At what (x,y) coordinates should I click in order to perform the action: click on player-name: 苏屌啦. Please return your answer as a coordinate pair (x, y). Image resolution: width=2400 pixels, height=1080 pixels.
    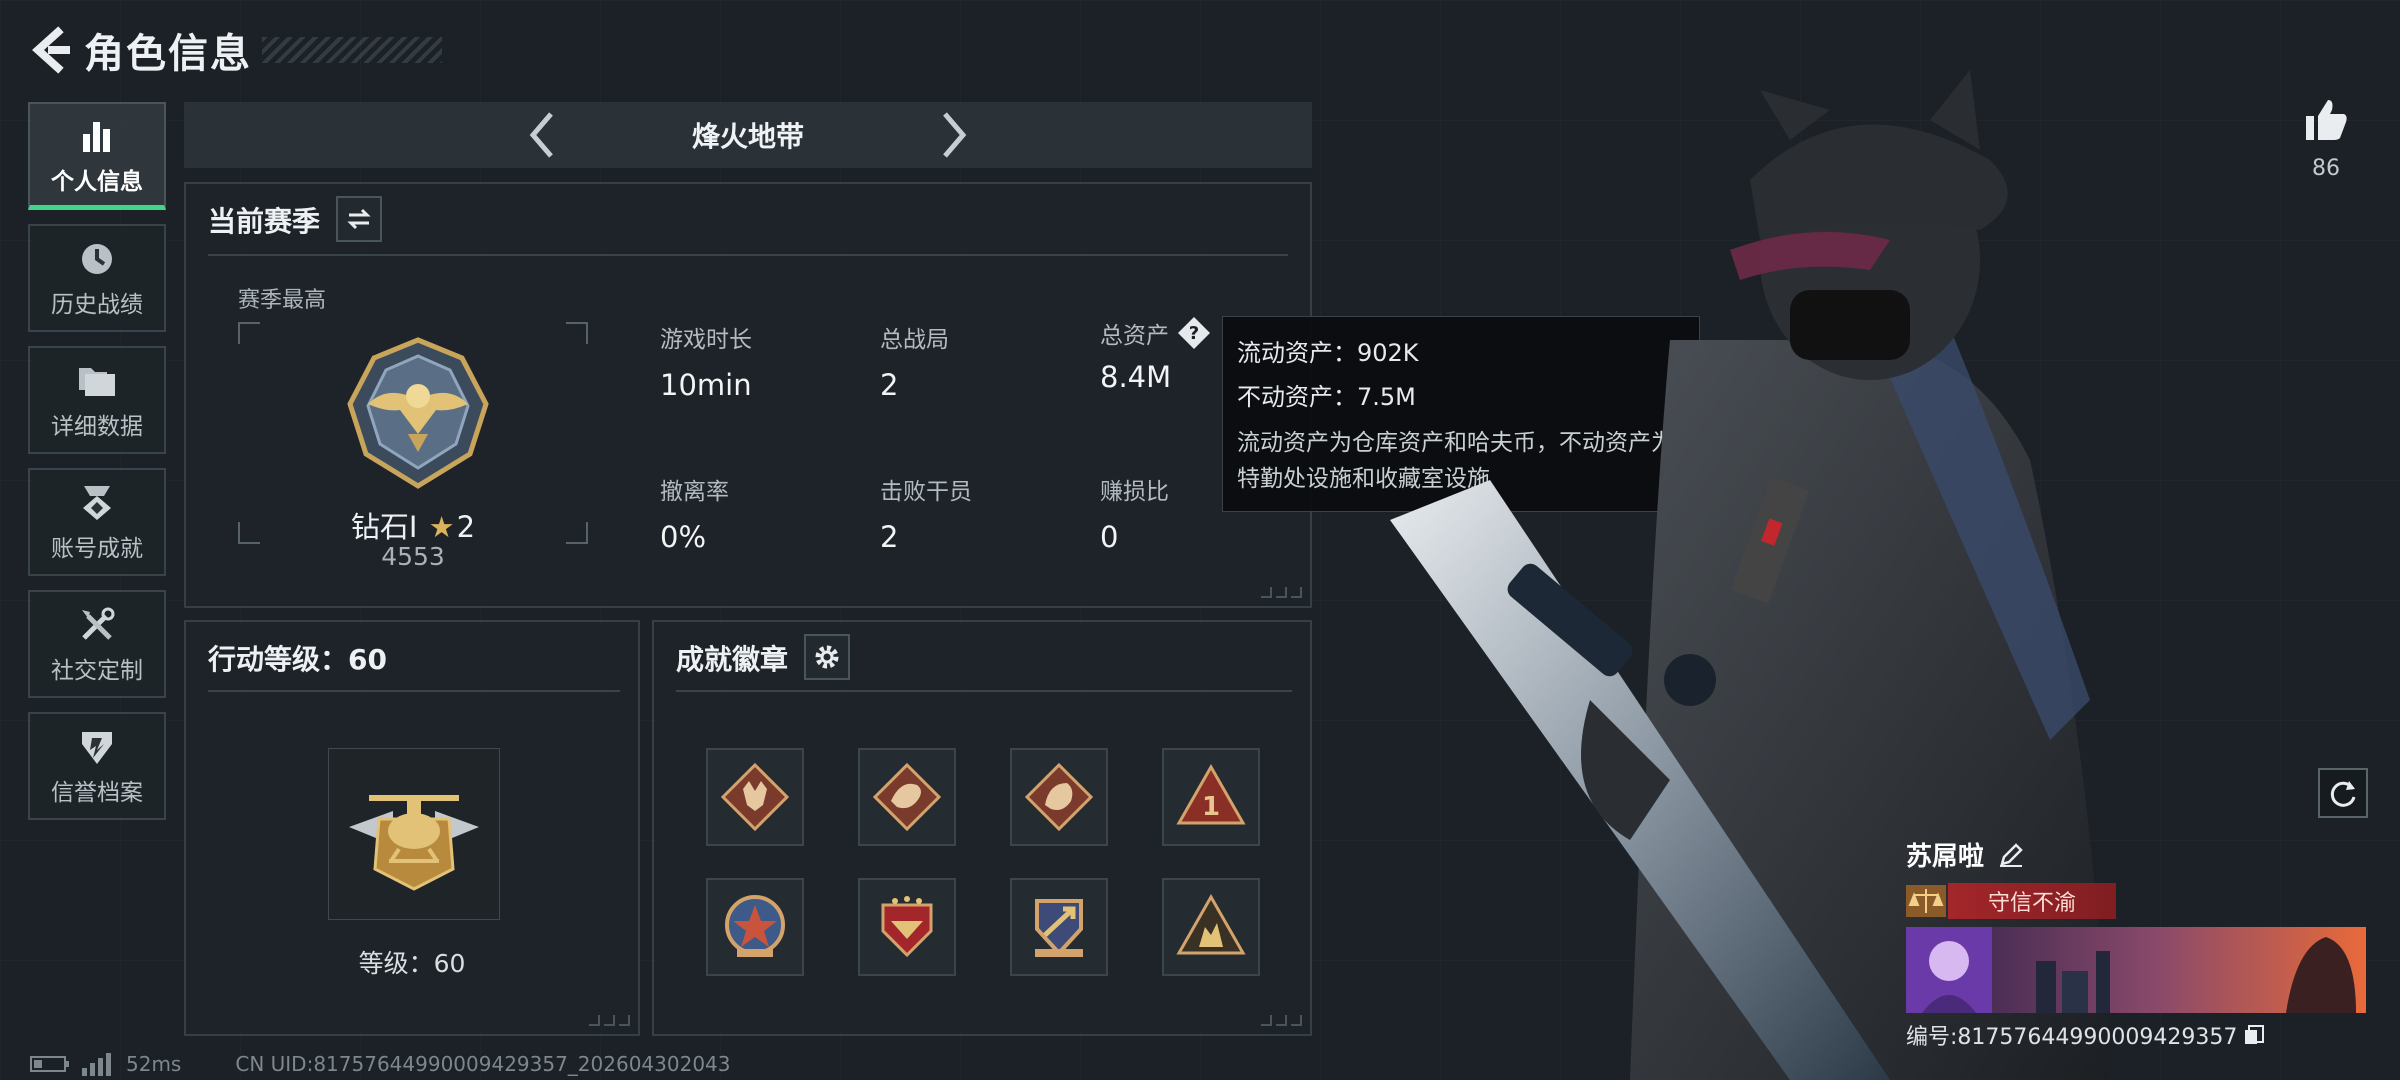
    Looking at the image, I should click on (1945, 857).